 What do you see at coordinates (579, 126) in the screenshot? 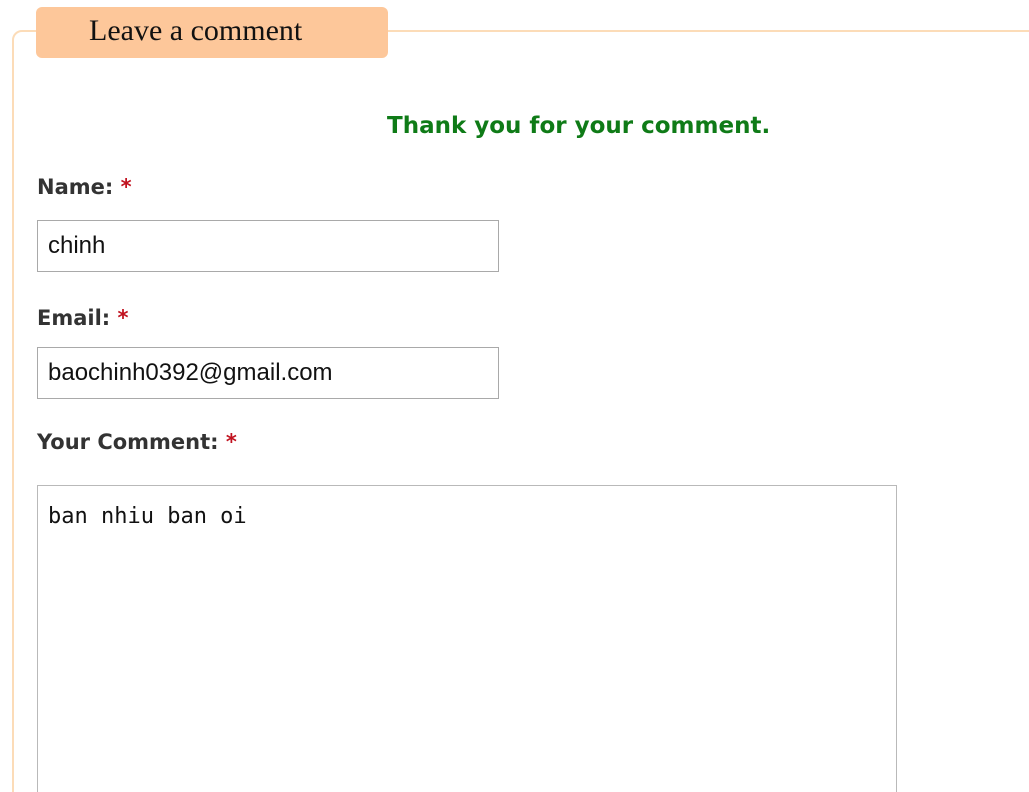
I see `success-message: Thank you for your comment.` at bounding box center [579, 126].